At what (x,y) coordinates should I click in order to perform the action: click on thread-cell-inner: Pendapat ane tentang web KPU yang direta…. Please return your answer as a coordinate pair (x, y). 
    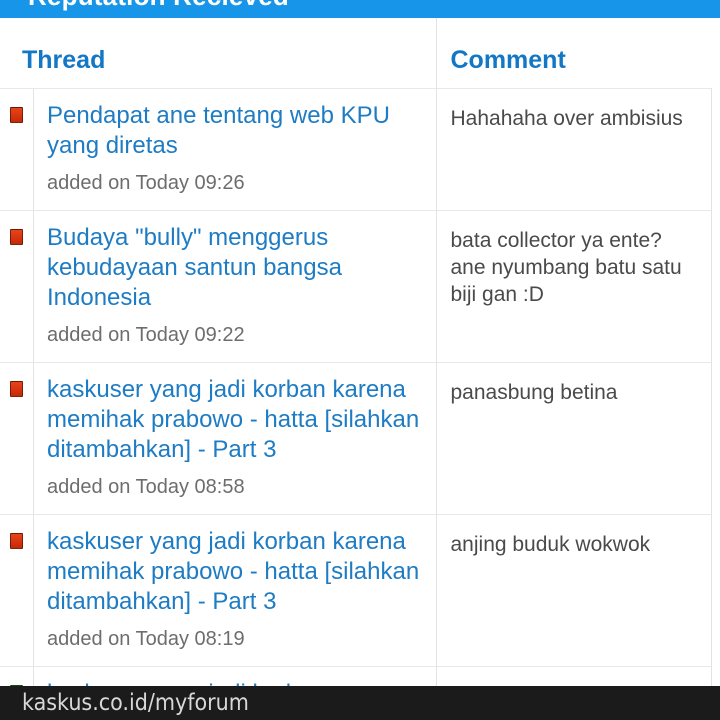
    Looking at the image, I should click on (218, 149).